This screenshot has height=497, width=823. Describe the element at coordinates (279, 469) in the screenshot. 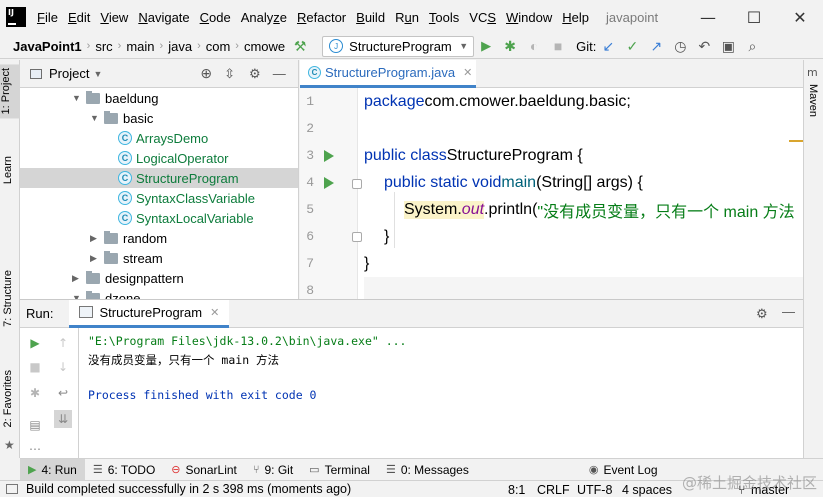

I see `bottom-tab-label: 9: Git` at that location.